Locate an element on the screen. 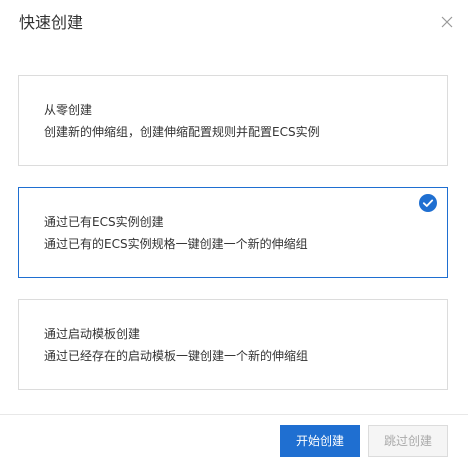 The height and width of the screenshot is (464, 468). skip-create-button: 跳过创建 is located at coordinates (408, 441).